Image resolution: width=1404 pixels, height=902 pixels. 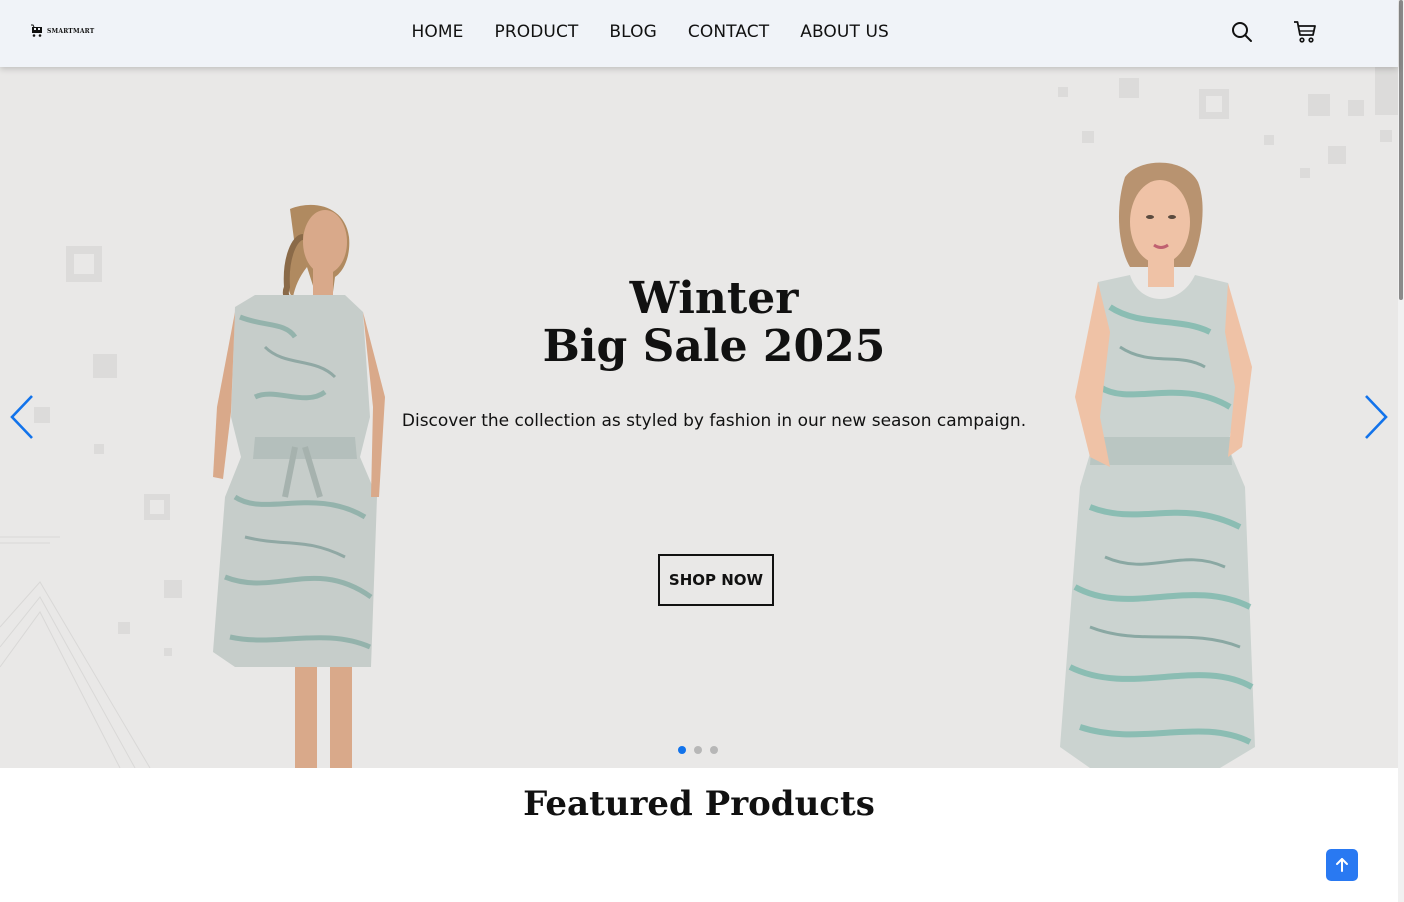 I want to click on model-front-view-image, so click(x=1157, y=465).